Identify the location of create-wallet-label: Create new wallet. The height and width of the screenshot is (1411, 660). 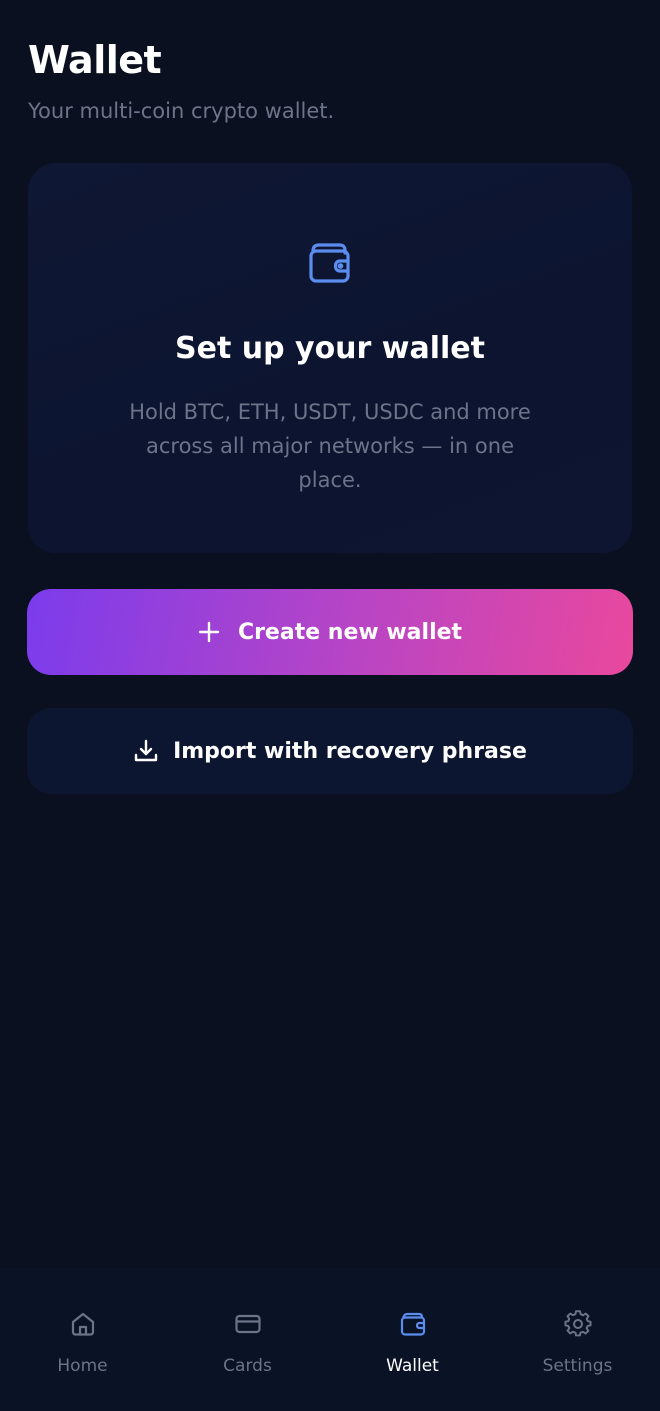
(350, 632).